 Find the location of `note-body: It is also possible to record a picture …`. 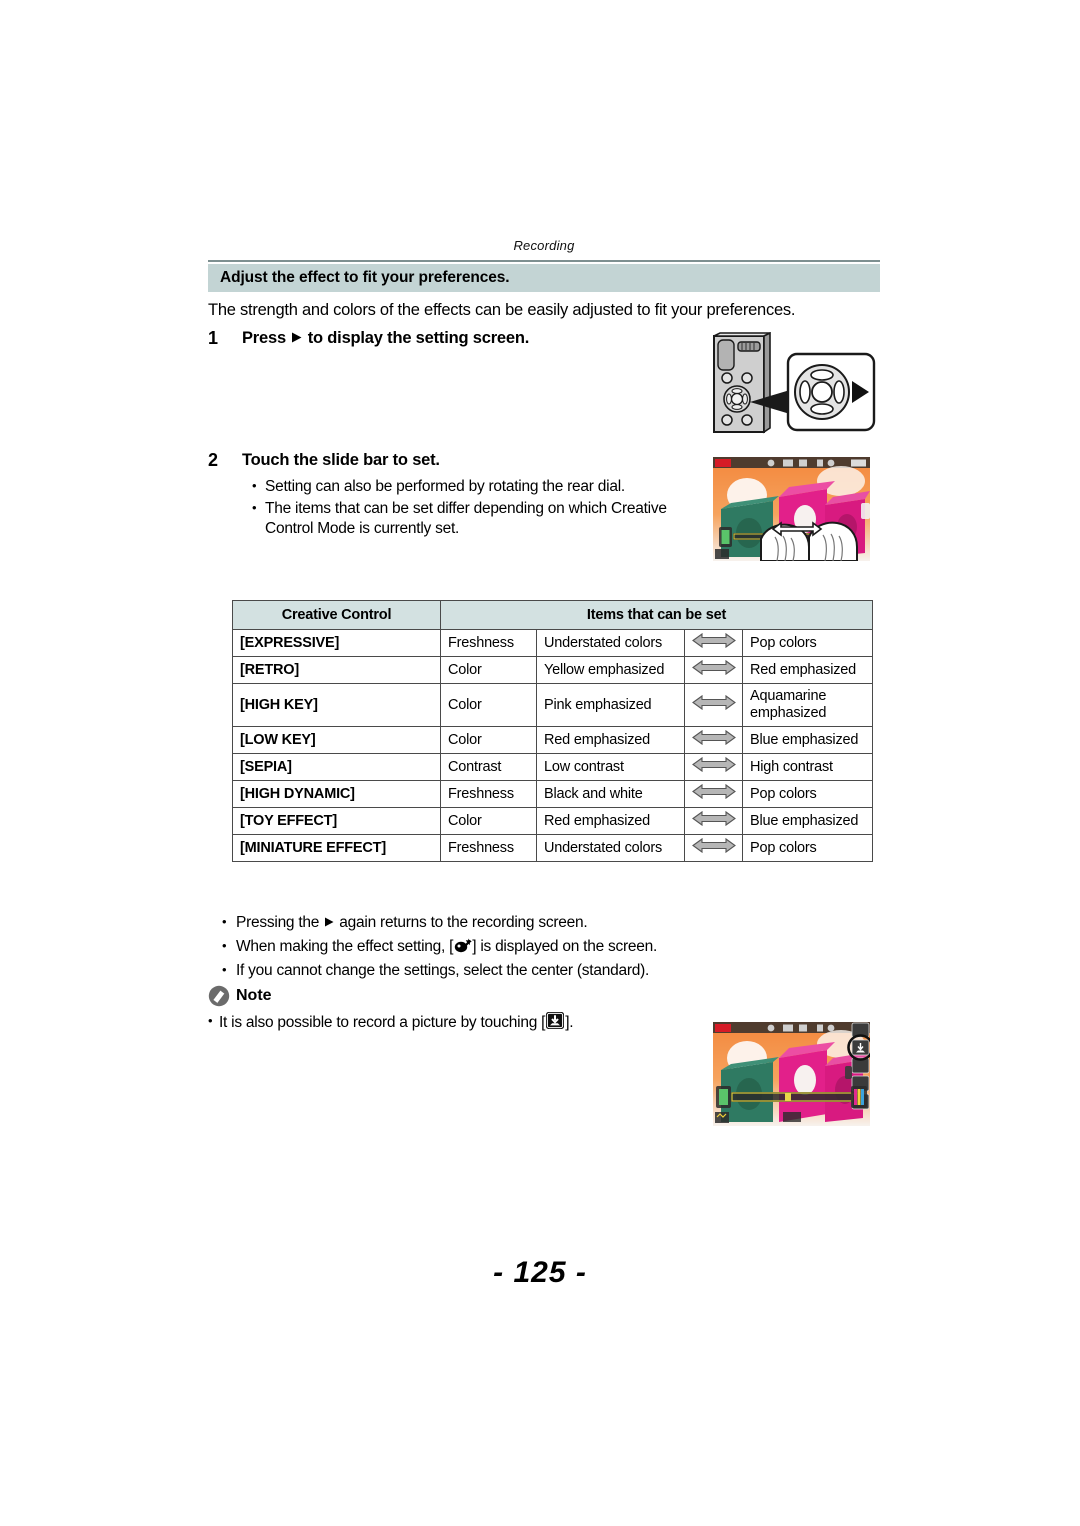

note-body: It is also possible to record a picture … is located at coordinates (448, 1021).